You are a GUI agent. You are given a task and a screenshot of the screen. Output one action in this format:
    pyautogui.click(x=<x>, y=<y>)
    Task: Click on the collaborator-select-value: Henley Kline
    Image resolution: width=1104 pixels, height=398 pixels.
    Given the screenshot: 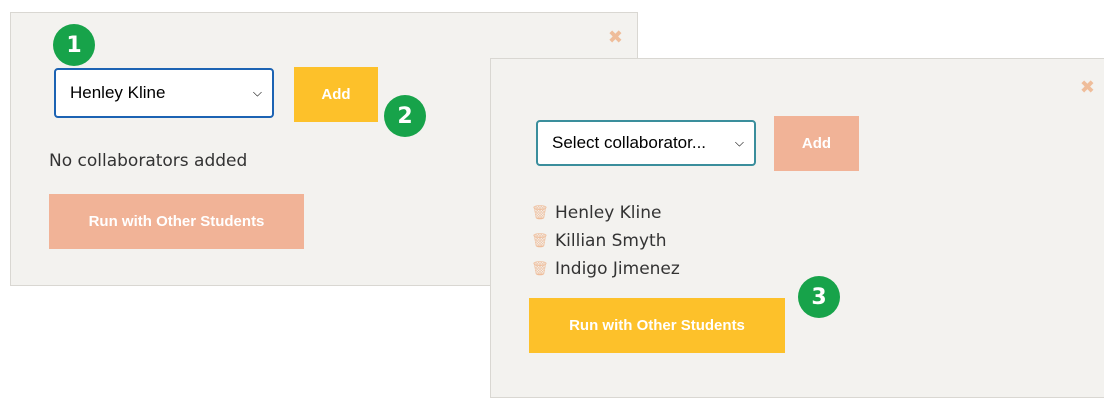 What is the action you would take?
    pyautogui.click(x=118, y=92)
    